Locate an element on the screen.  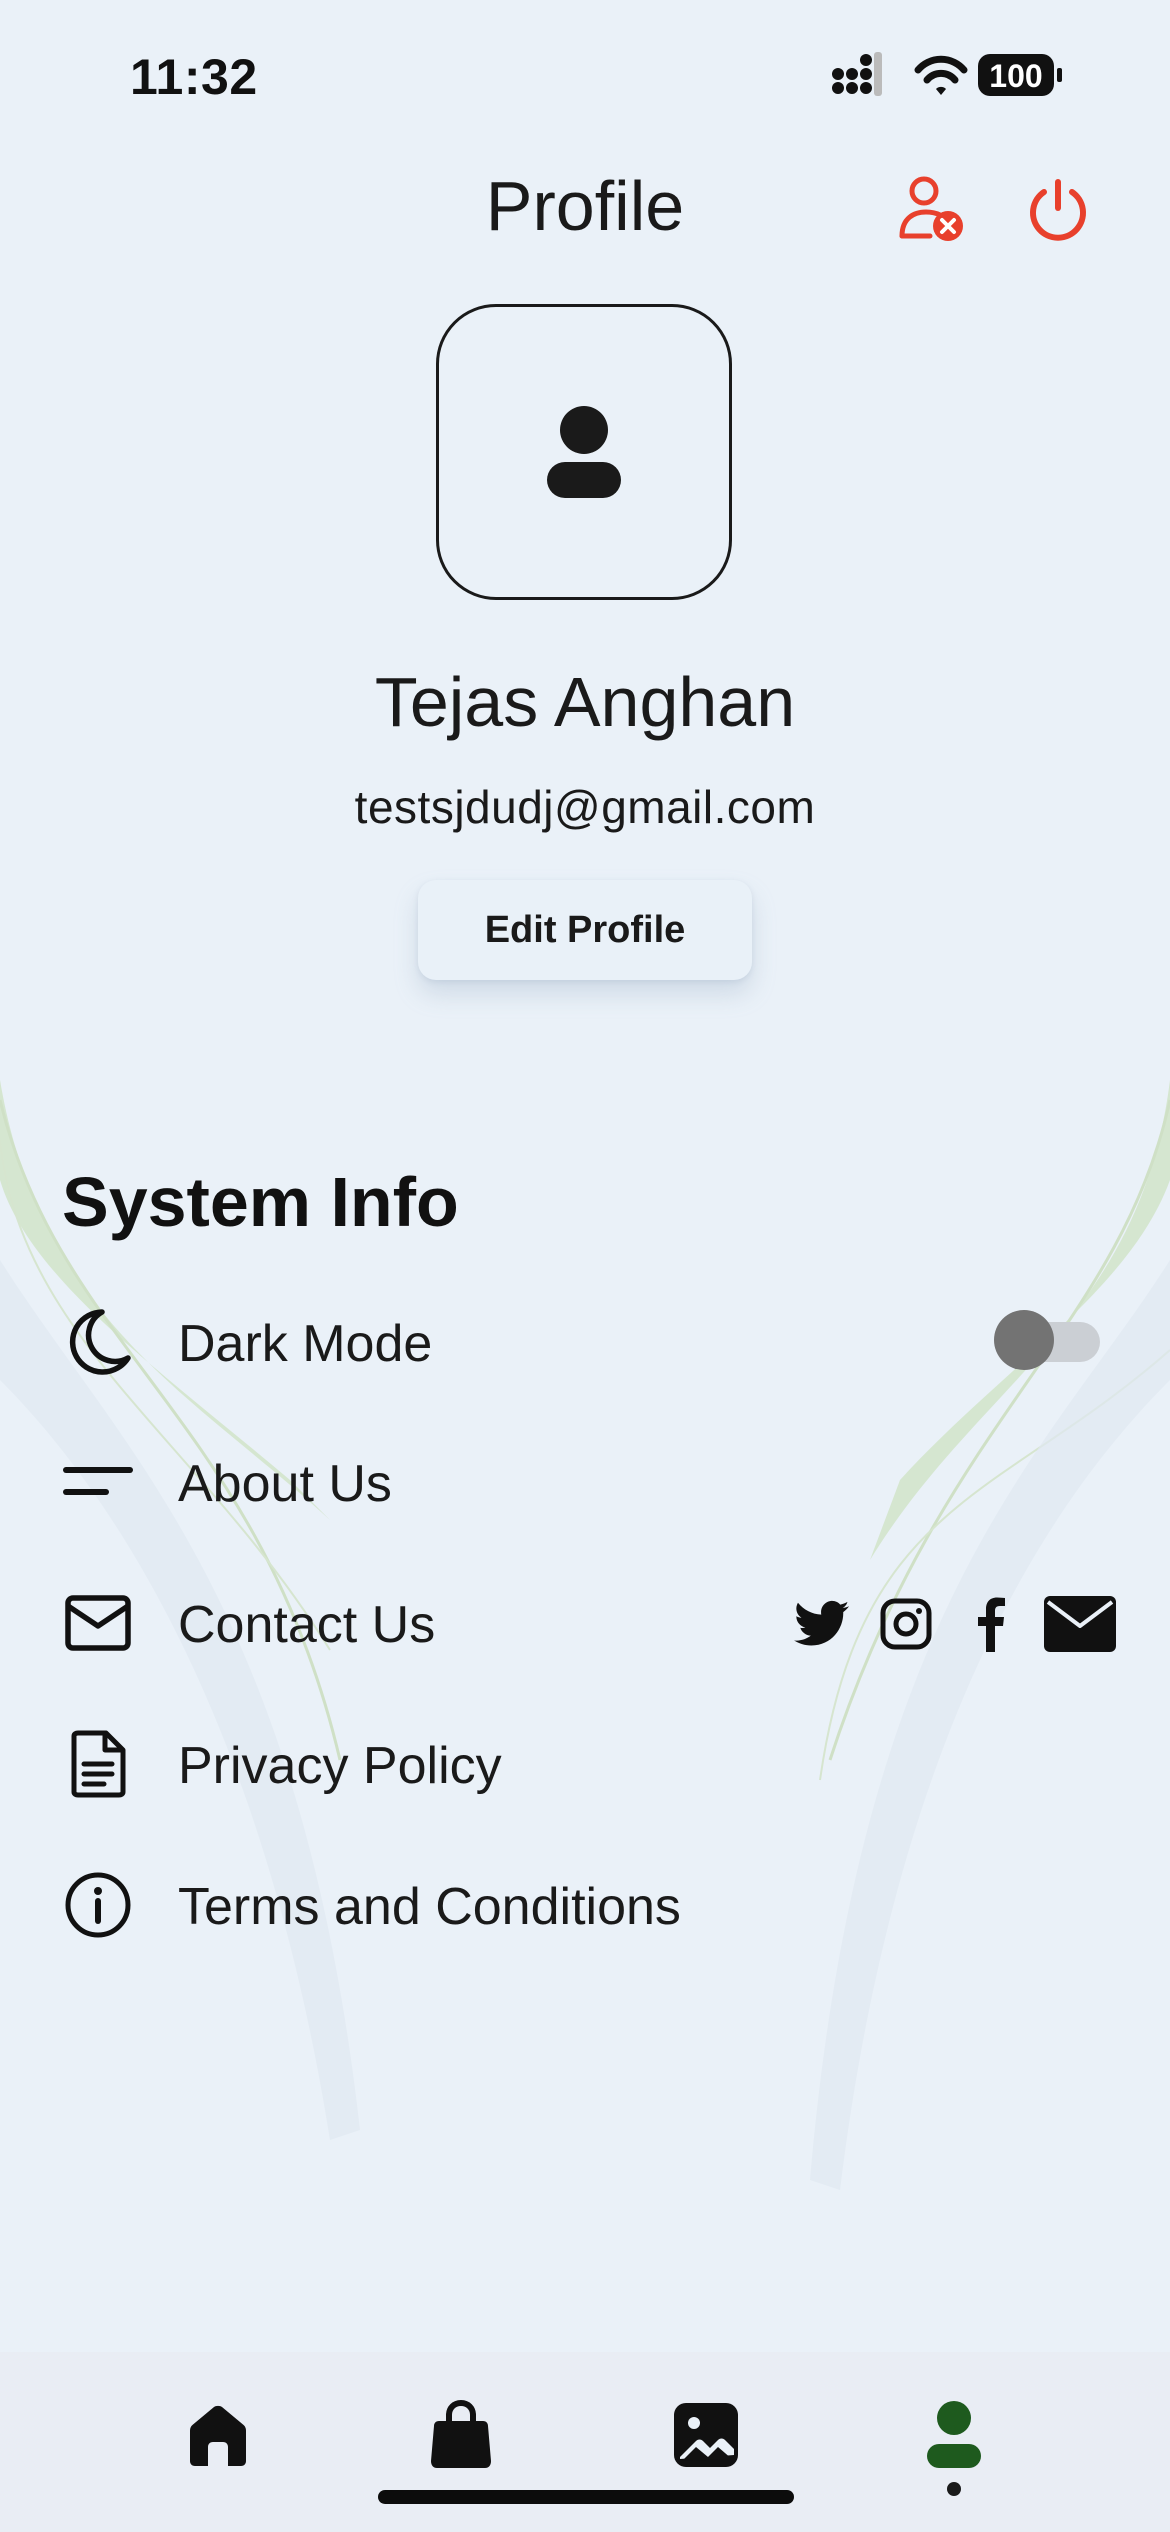
active-indicator-dot is located at coordinates (954, 2489).